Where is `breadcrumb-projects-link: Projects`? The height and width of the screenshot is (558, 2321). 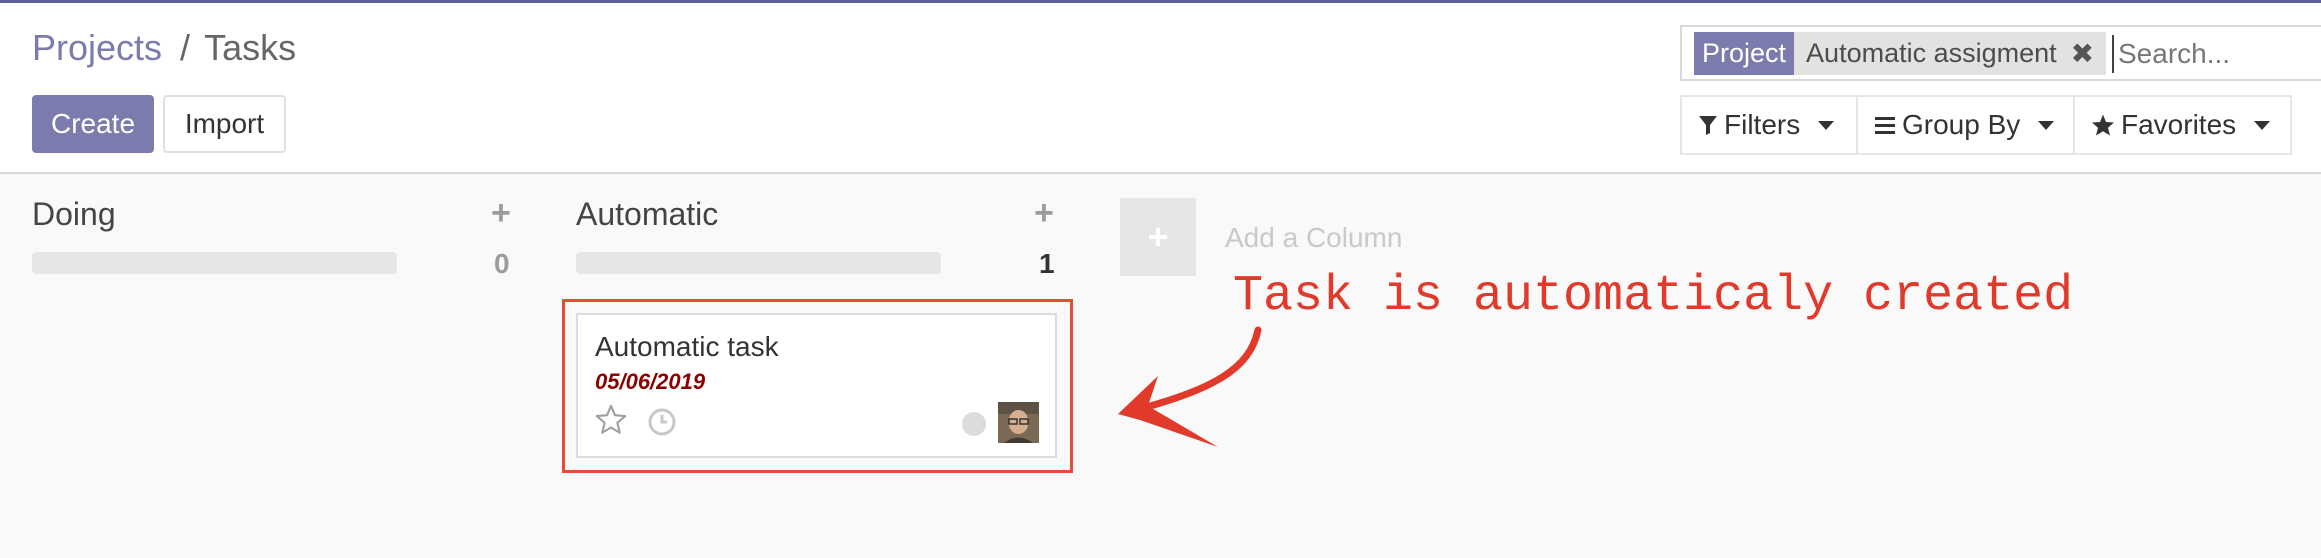
breadcrumb-projects-link: Projects is located at coordinates (97, 48).